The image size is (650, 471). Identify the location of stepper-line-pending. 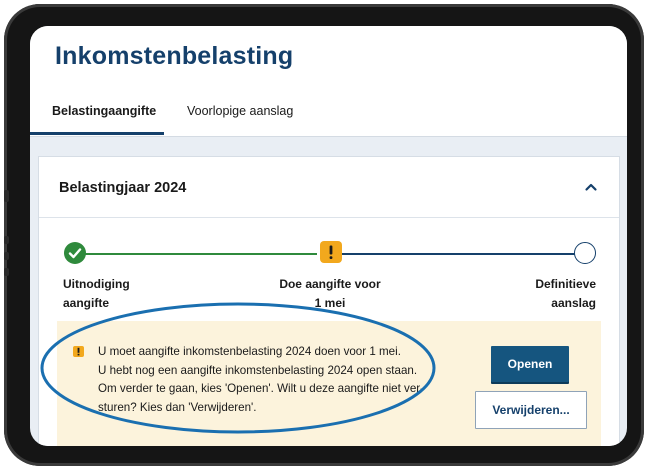
(459, 254).